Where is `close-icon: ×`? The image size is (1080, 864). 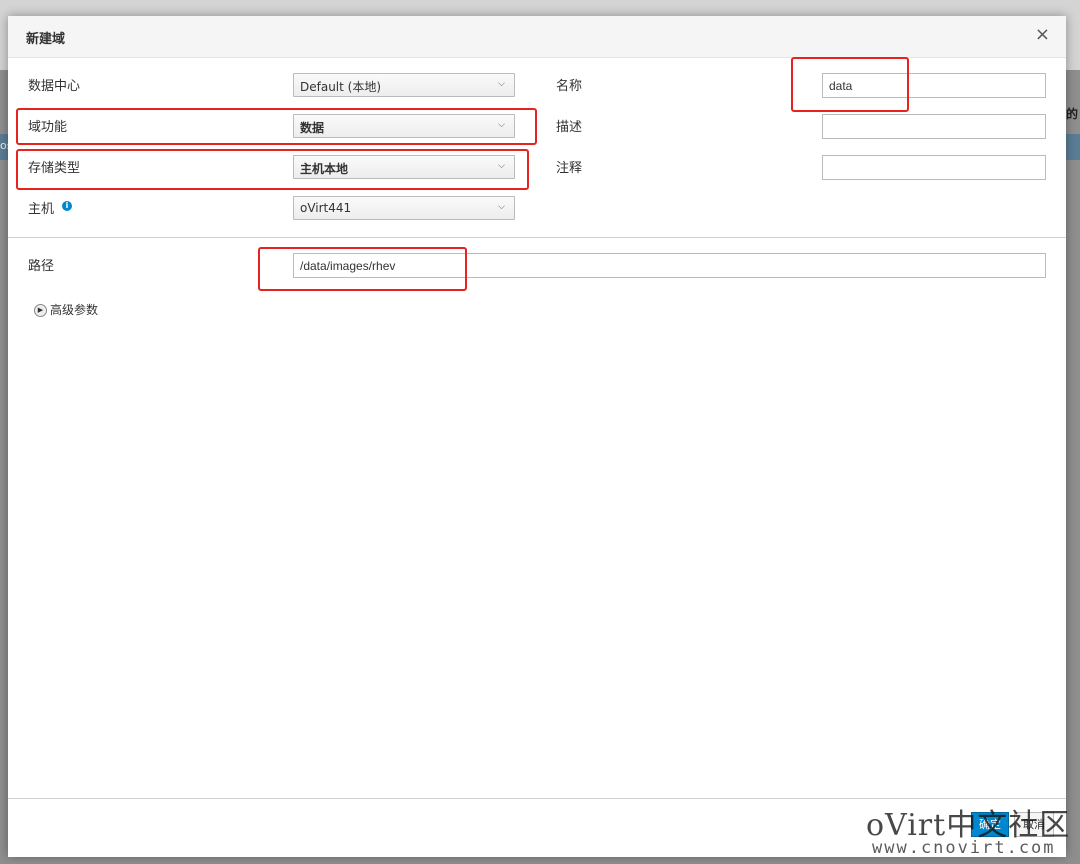
close-icon: × is located at coordinates (1042, 34).